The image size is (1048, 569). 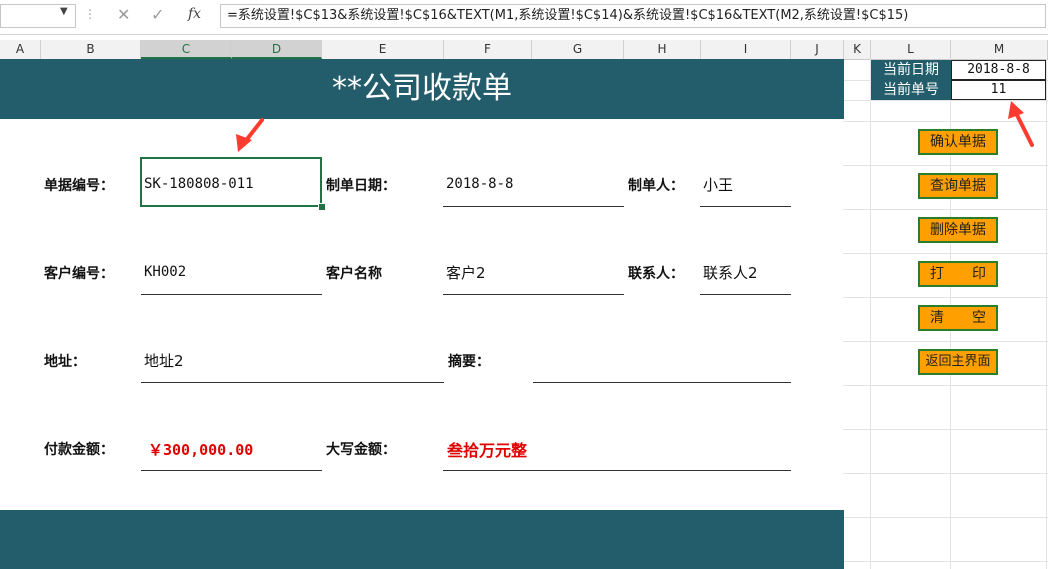 I want to click on arrow-to-doc-no, so click(x=250, y=135).